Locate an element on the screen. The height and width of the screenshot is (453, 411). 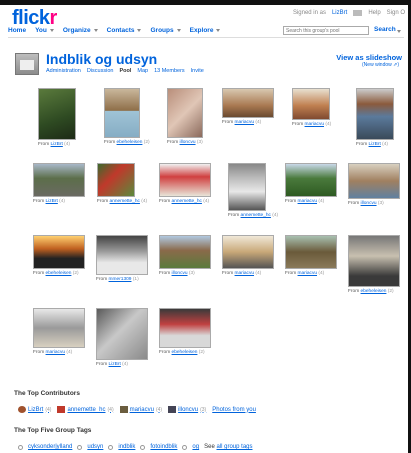
subnav-pool: Pool is located at coordinates (125, 71).